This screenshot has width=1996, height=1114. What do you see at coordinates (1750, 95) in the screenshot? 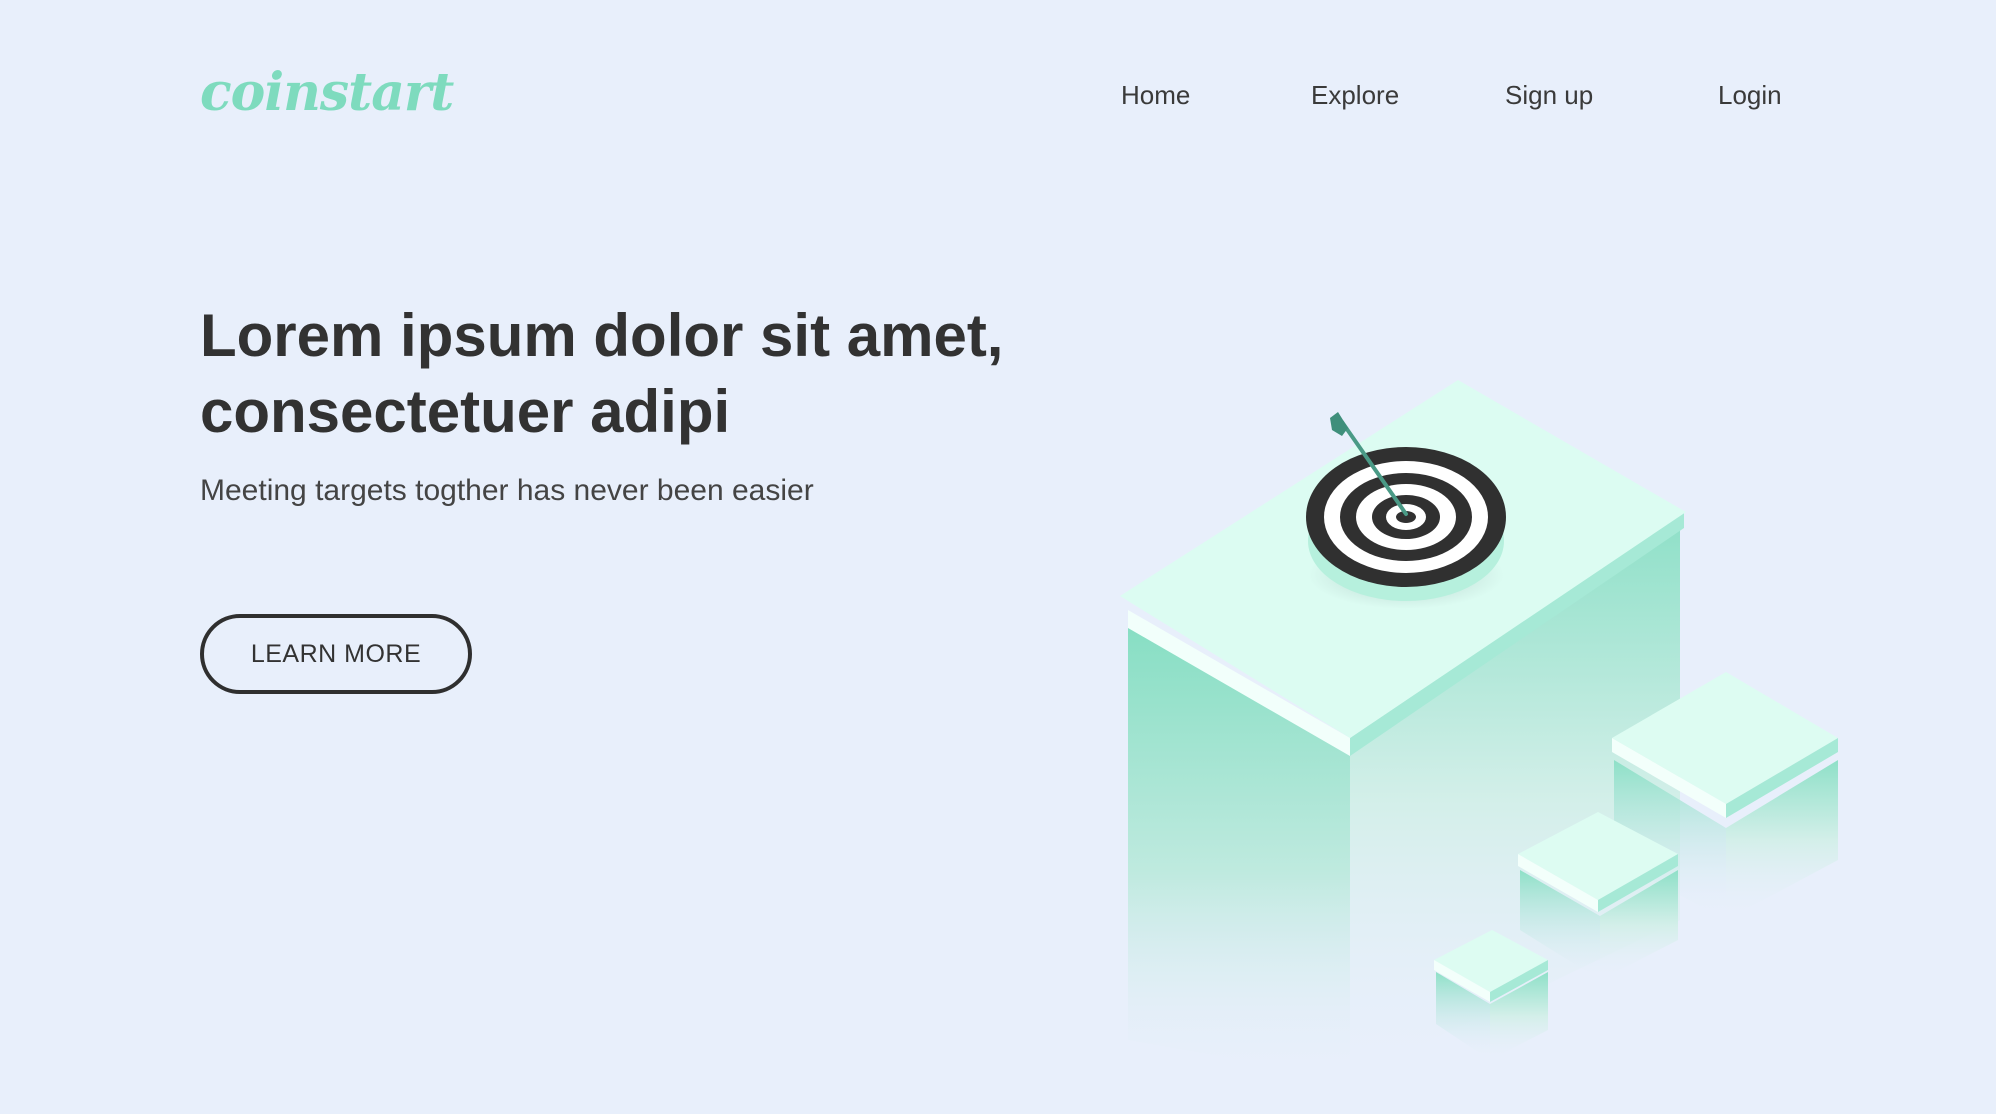
I see `nav-login-link: Login` at bounding box center [1750, 95].